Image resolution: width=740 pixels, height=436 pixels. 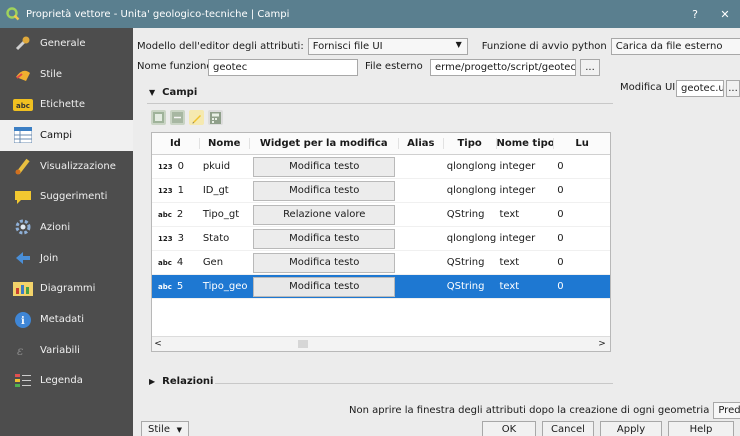 I want to click on file-esterno-input: erme/progetto/script/geotec.py, so click(x=503, y=67).